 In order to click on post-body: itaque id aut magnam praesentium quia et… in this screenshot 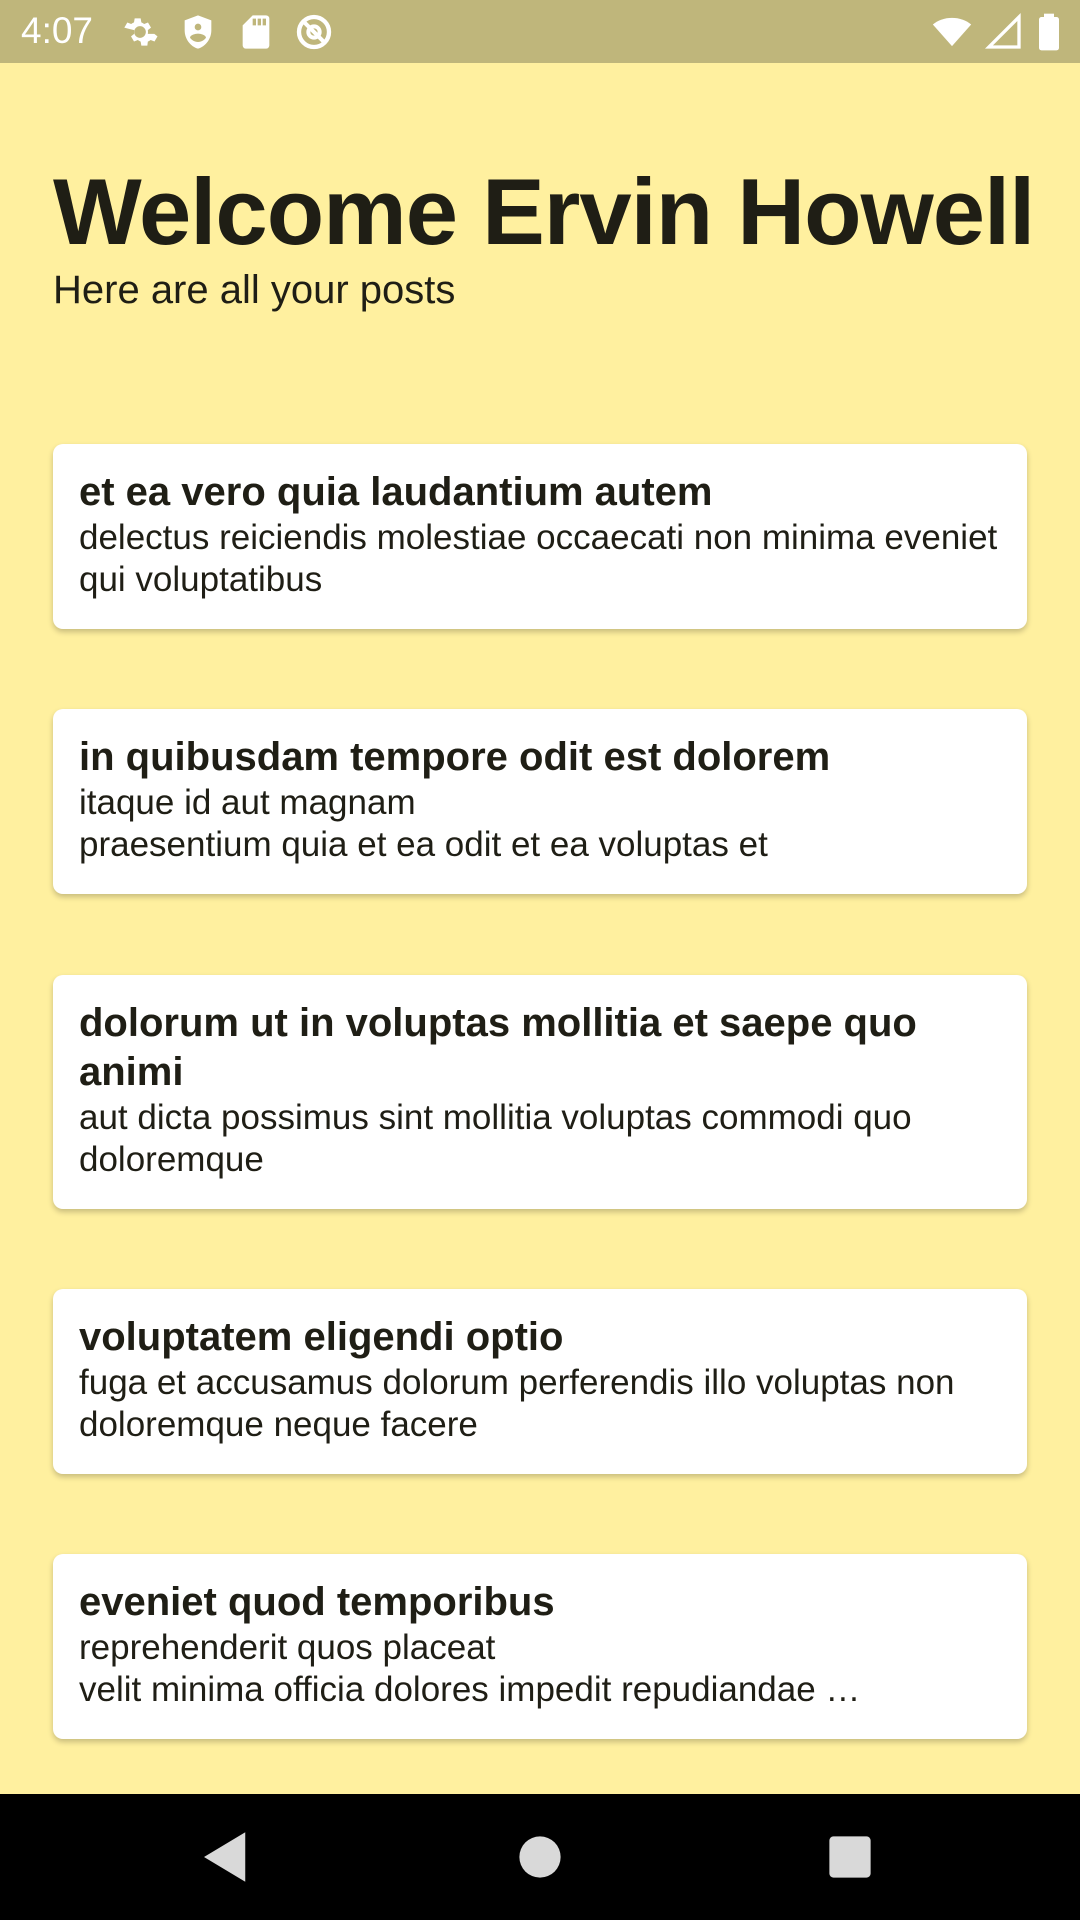, I will do `click(423, 823)`.